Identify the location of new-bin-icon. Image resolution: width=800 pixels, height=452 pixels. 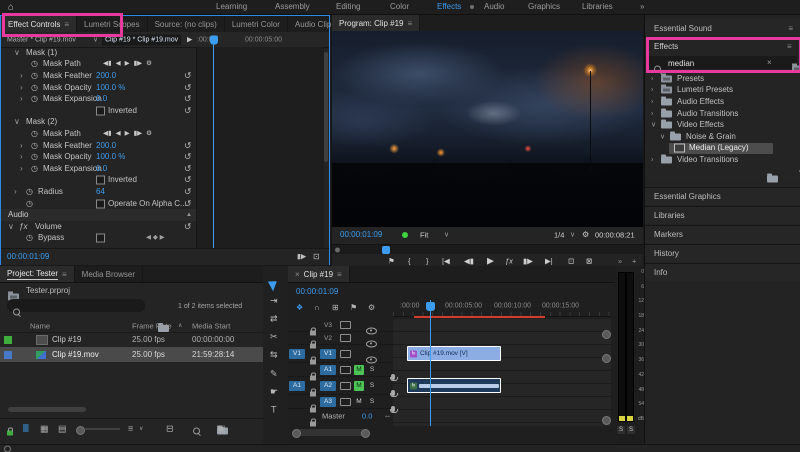
(772, 178).